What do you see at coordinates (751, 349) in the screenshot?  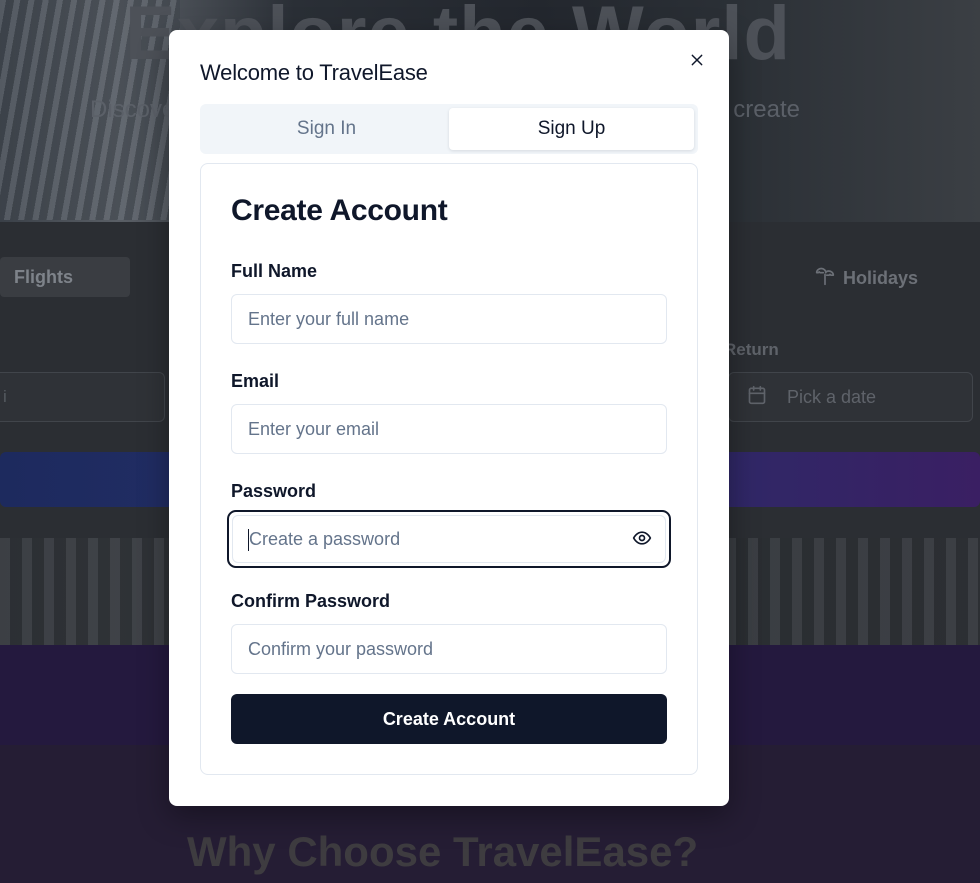 I see `return-label: Return` at bounding box center [751, 349].